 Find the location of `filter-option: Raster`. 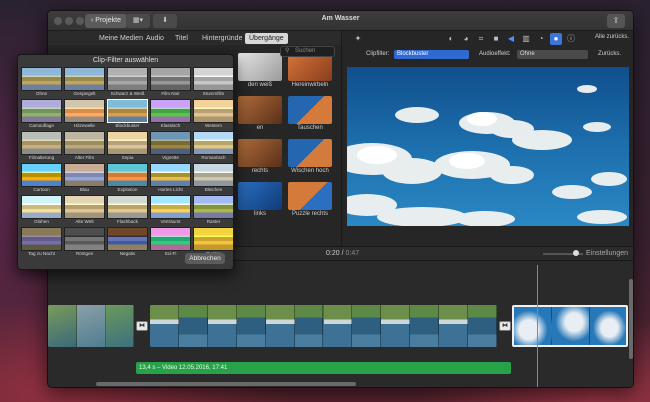

filter-option: Raster is located at coordinates (213, 210).